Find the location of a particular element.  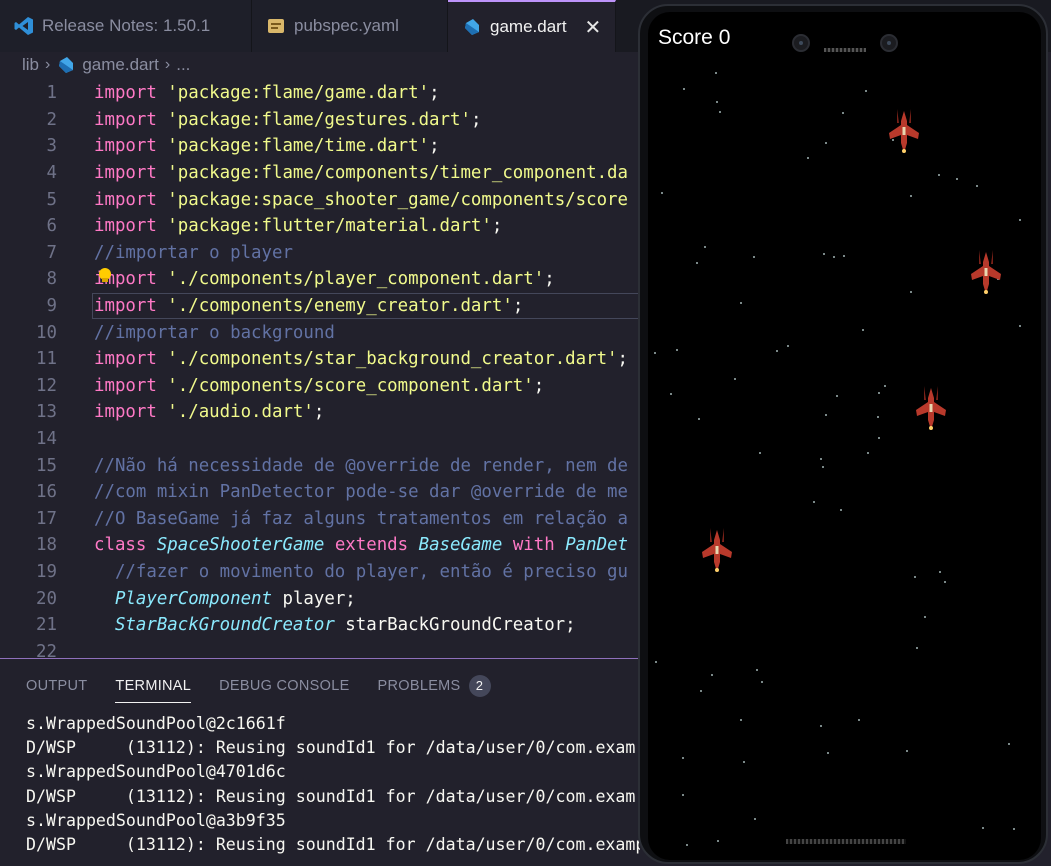

tab-label: pubspec.yaml is located at coordinates (346, 25).